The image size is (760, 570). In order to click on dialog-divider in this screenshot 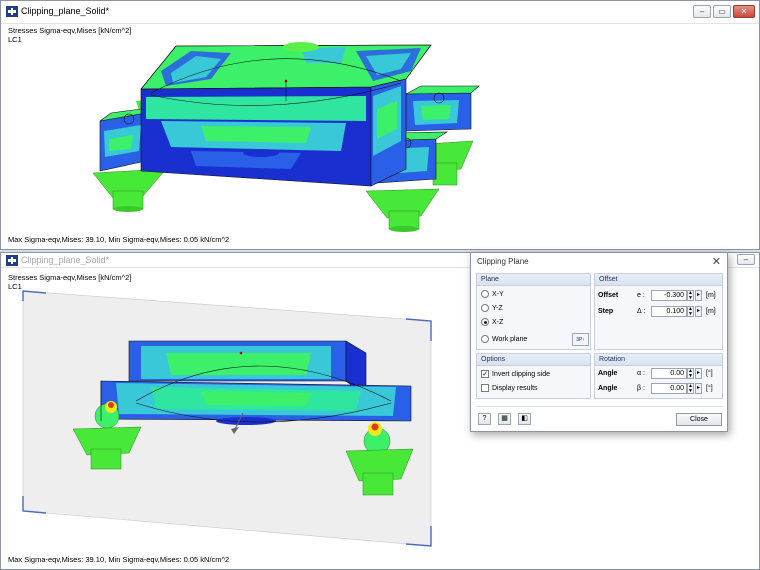, I will do `click(599, 406)`.